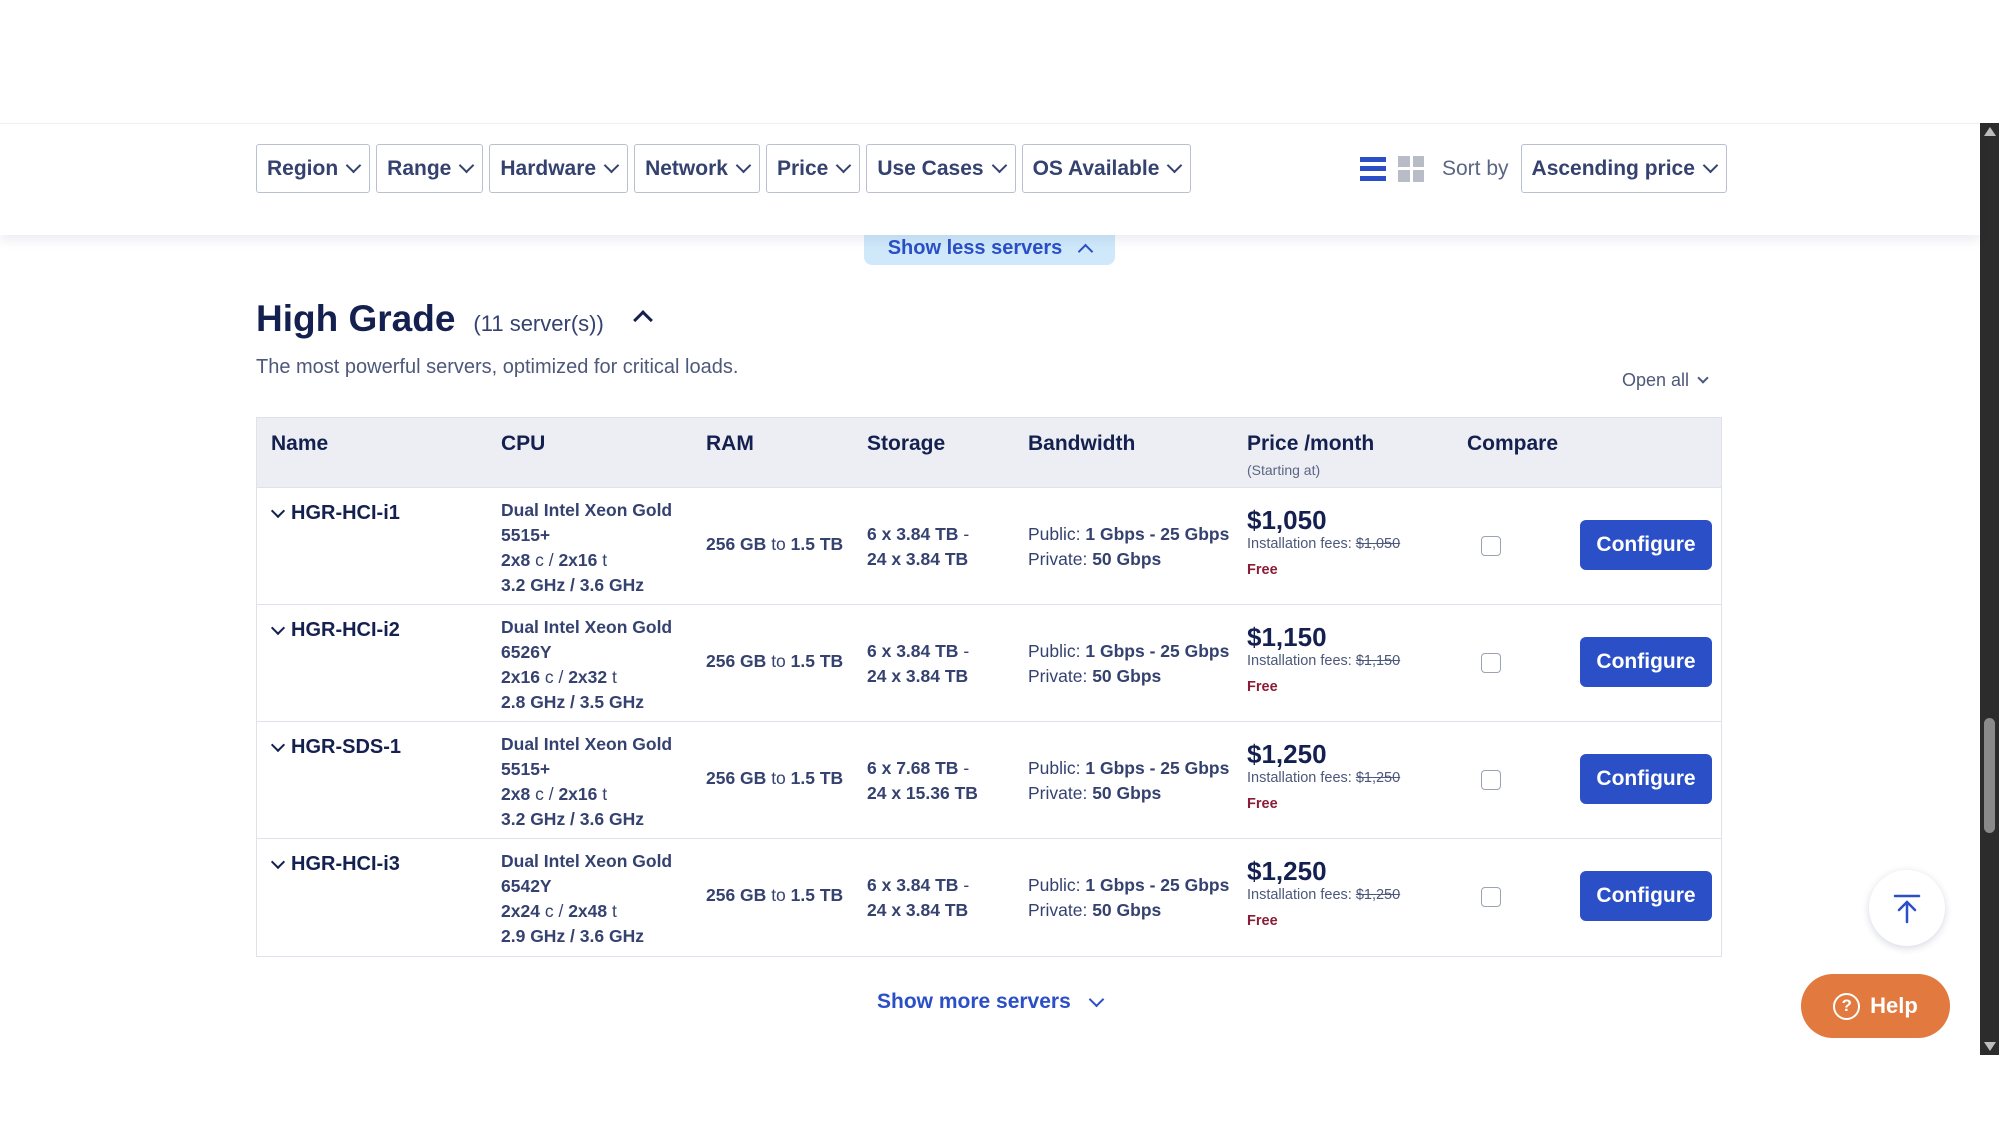 The width and height of the screenshot is (1999, 1125). Describe the element at coordinates (1287, 637) in the screenshot. I see `price-value: $1,150` at that location.